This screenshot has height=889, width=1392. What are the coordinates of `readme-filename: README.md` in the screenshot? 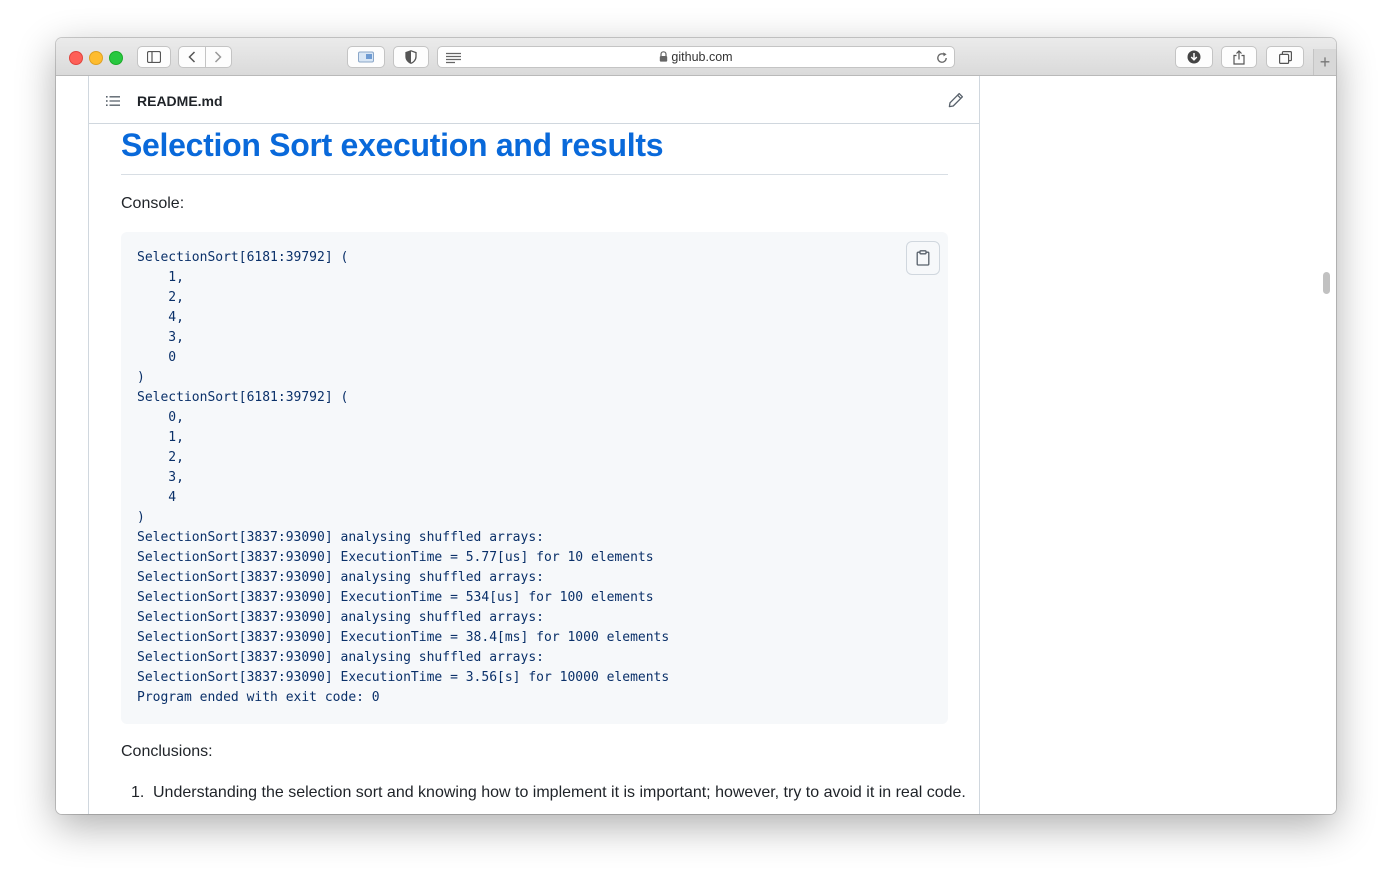 It's located at (180, 101).